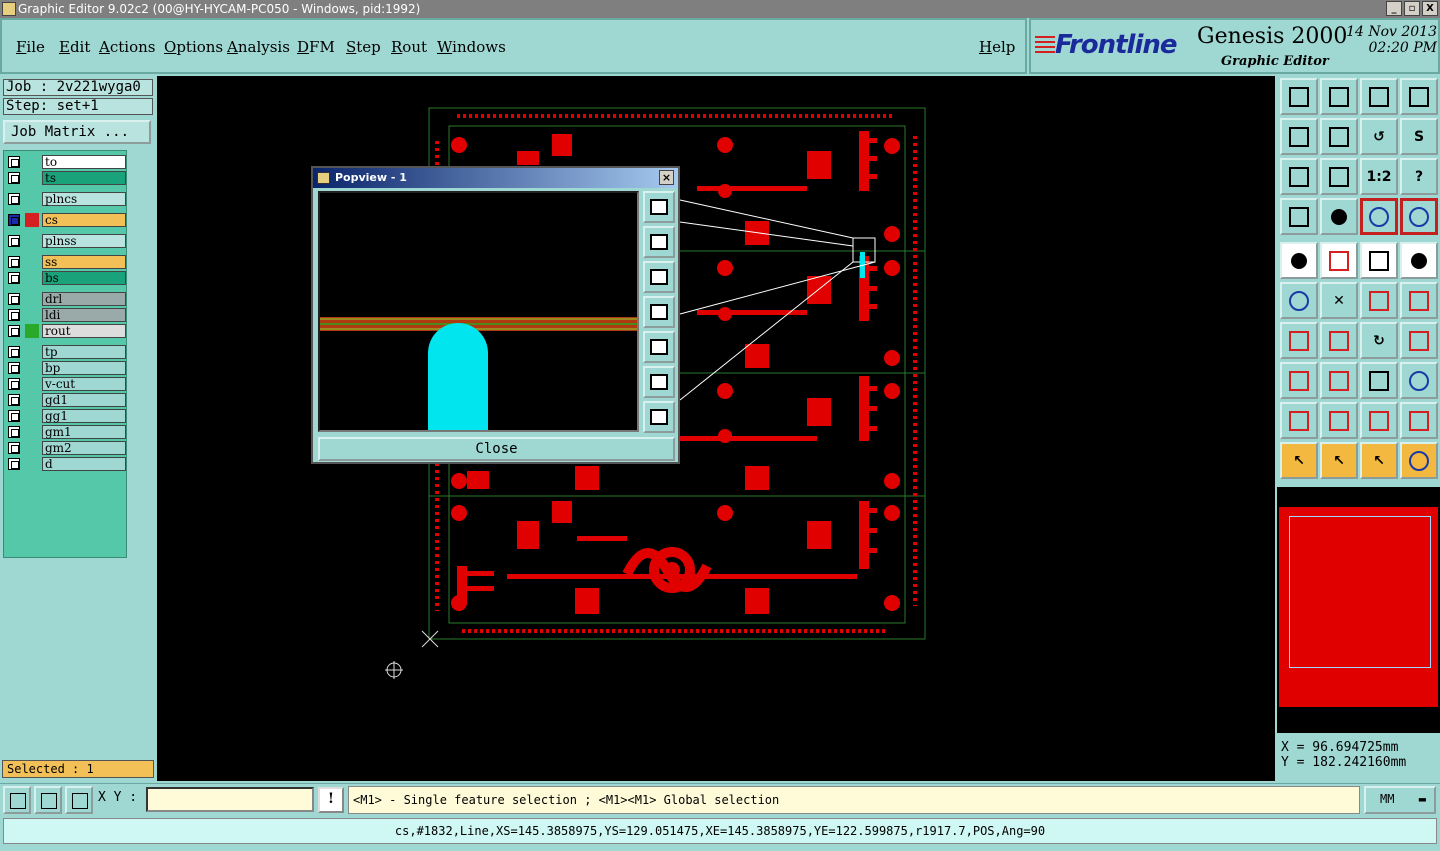  Describe the element at coordinates (84, 278) in the screenshot. I see `layer-name: bs` at that location.